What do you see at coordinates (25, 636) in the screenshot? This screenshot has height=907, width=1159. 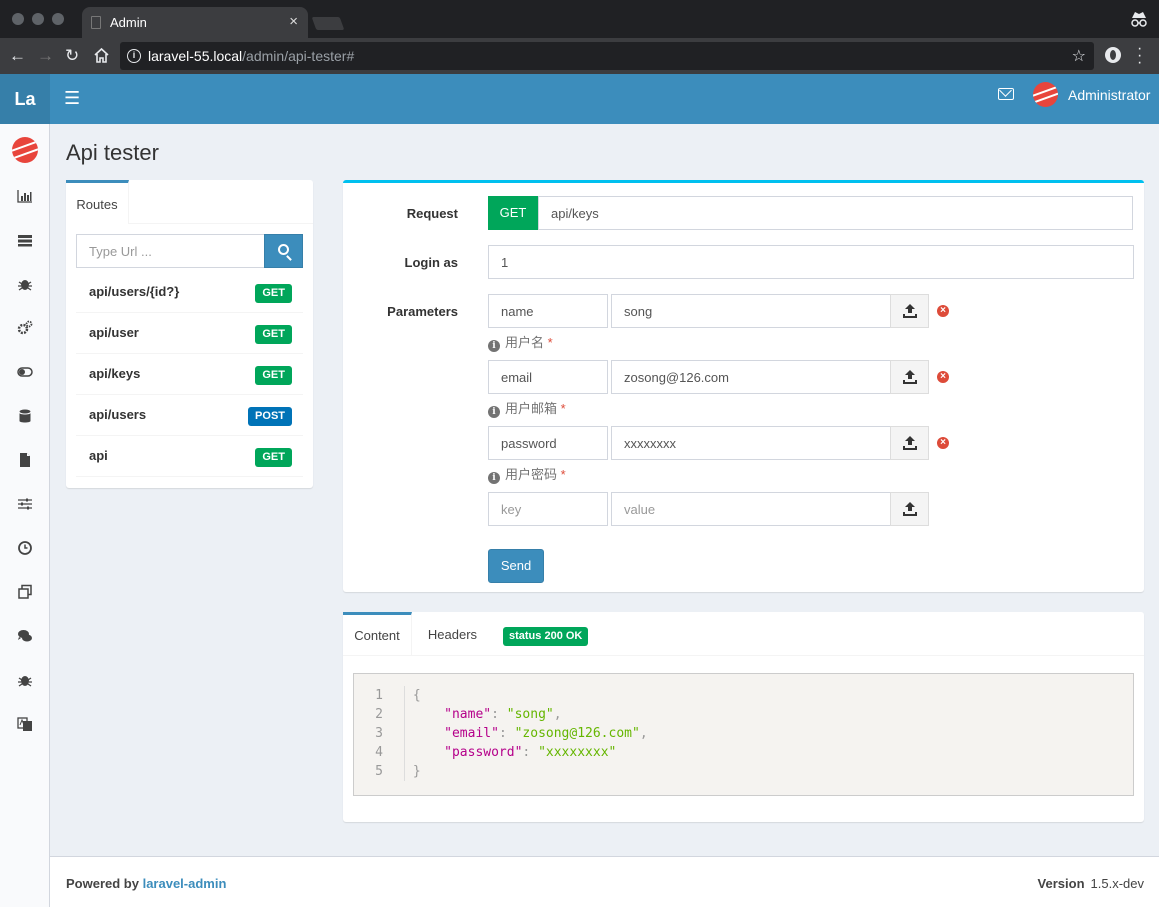 I see `comments-icon` at bounding box center [25, 636].